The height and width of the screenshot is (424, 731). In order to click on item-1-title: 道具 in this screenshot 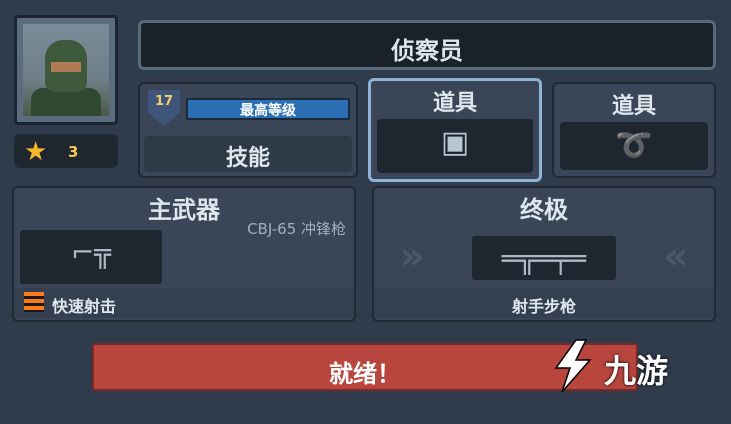, I will do `click(454, 103)`.